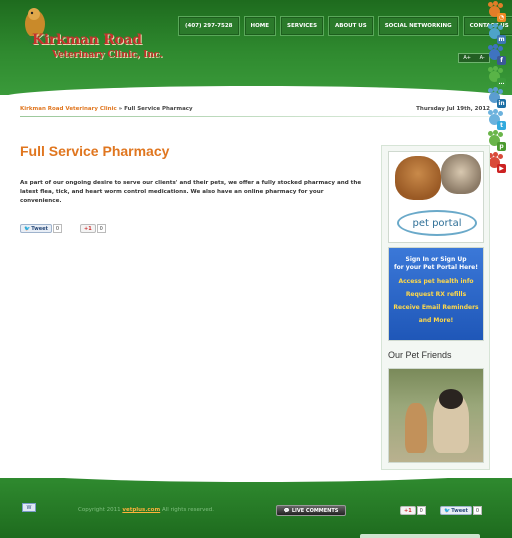 This screenshot has height=538, width=512. I want to click on footer-strip, so click(420, 536).